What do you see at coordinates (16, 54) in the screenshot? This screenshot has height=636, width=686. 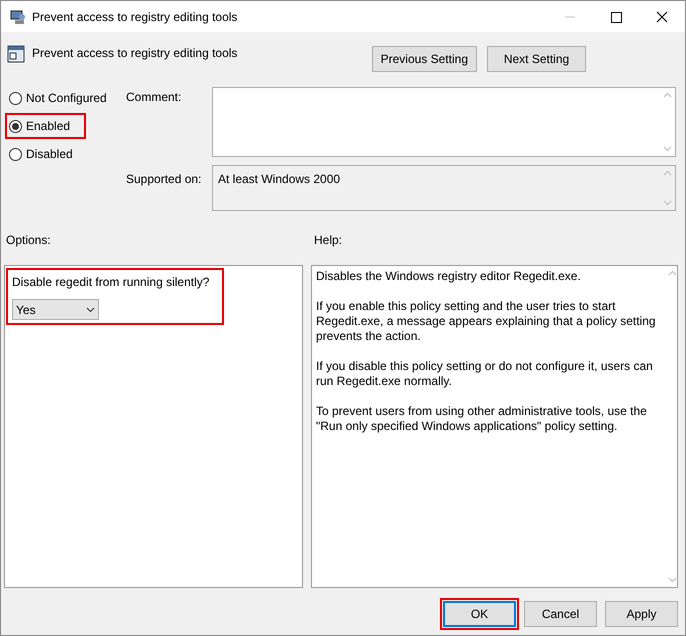 I see `policy-icon` at bounding box center [16, 54].